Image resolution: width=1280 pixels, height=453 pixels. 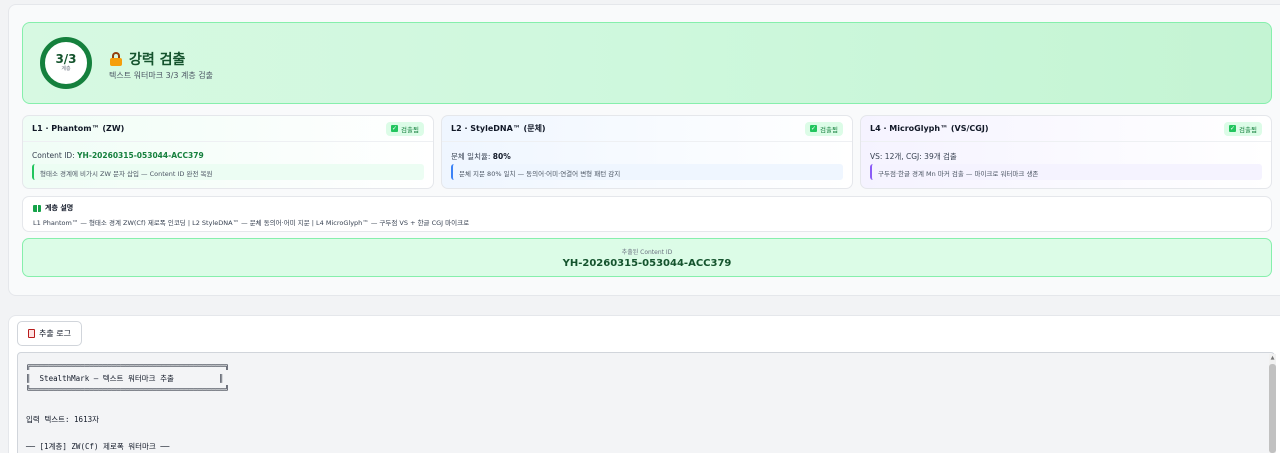 What do you see at coordinates (501, 156) in the screenshot?
I see `result-value: 80%` at bounding box center [501, 156].